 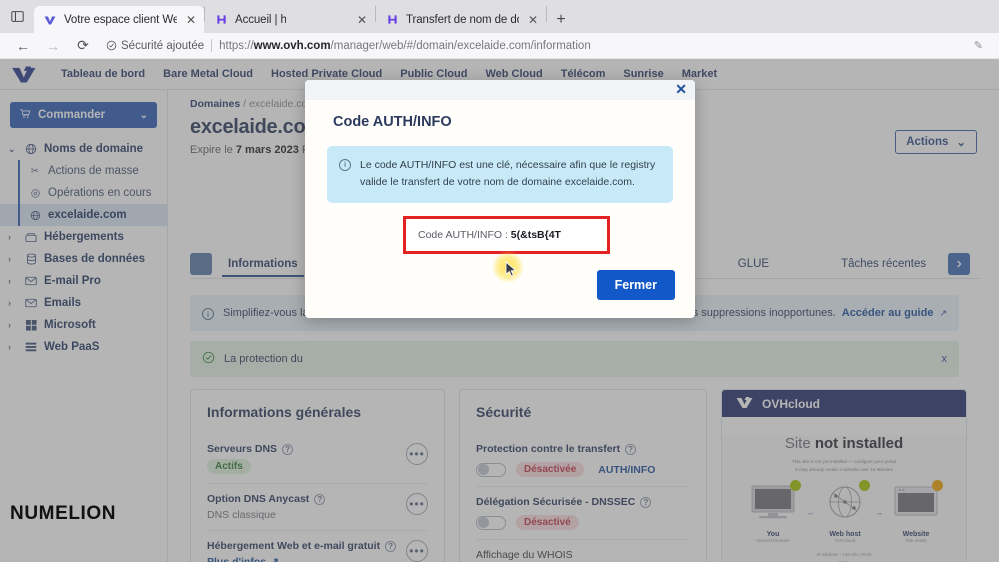 I want to click on modal-header: ✕, so click(x=500, y=90).